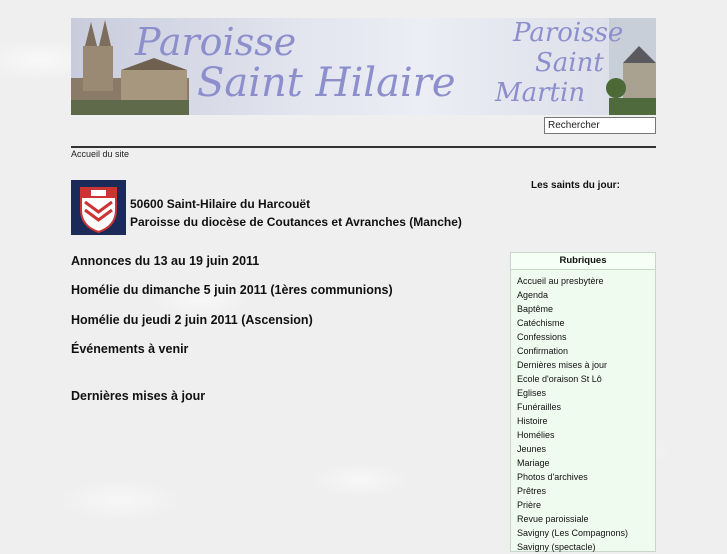 The width and height of the screenshot is (727, 554). I want to click on banner-title-line1: Paroisse, so click(216, 42).